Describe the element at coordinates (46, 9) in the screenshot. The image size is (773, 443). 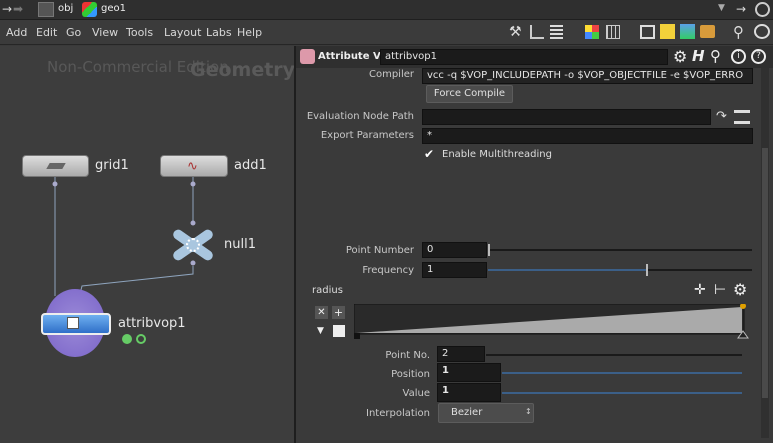
I see `obj-icon` at that location.